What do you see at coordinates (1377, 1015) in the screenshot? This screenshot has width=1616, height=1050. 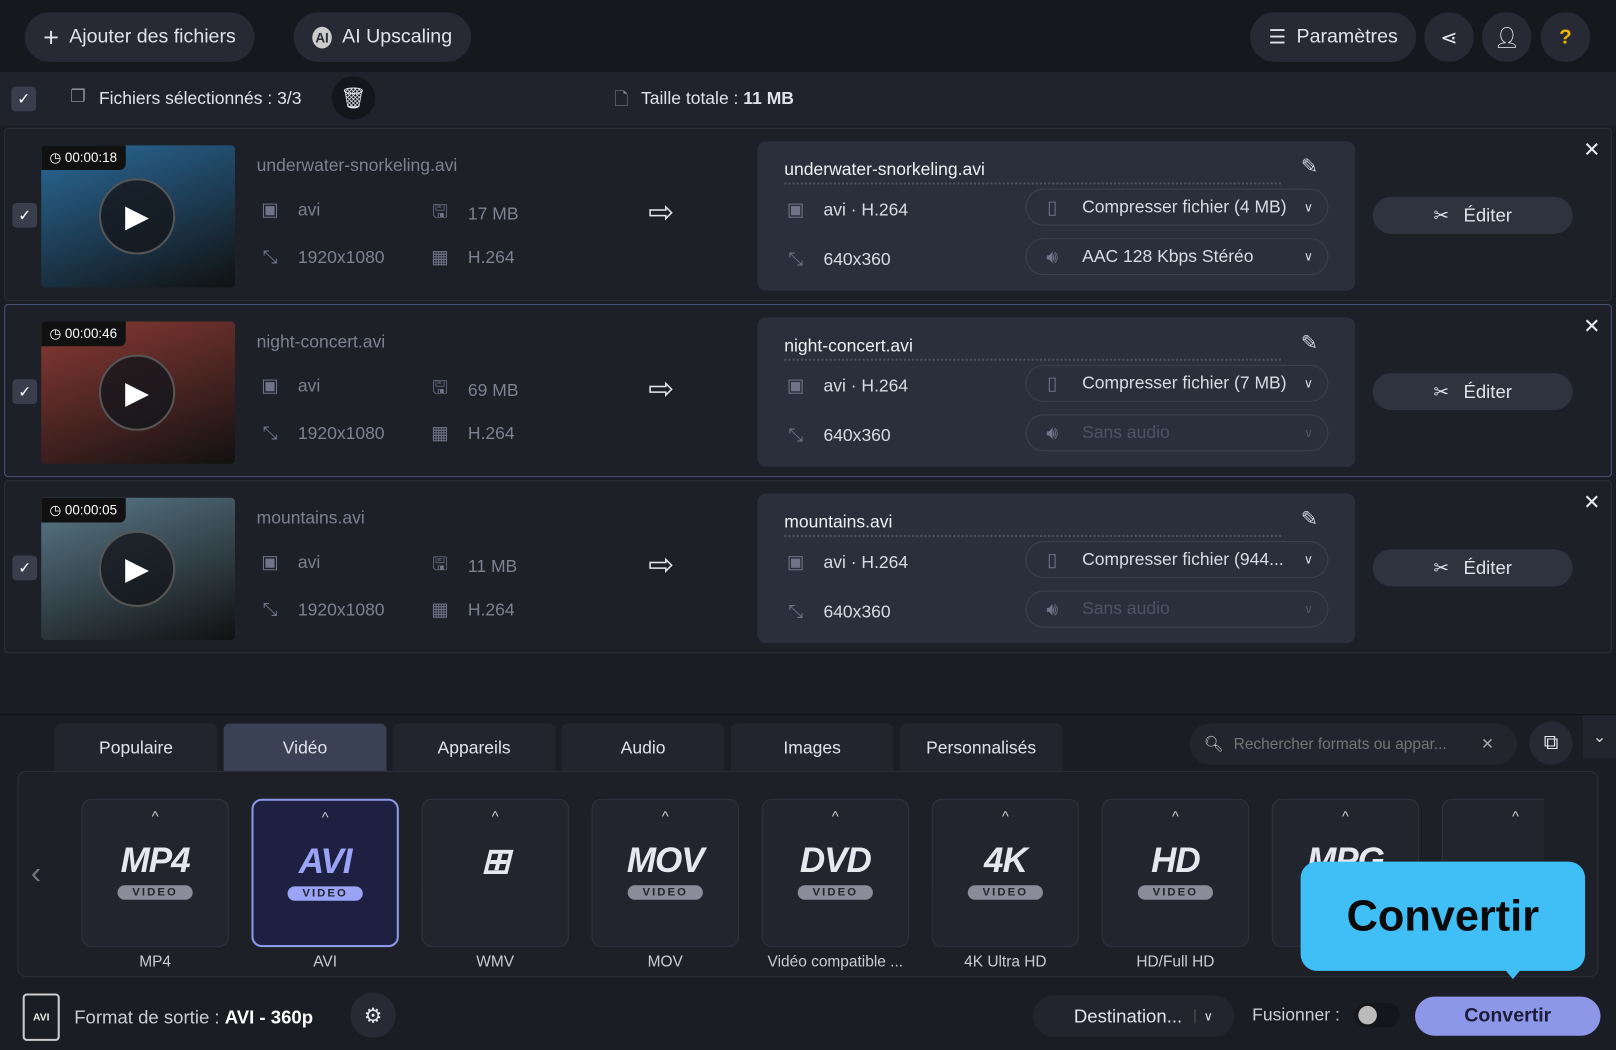 I see `merge-toggle` at bounding box center [1377, 1015].